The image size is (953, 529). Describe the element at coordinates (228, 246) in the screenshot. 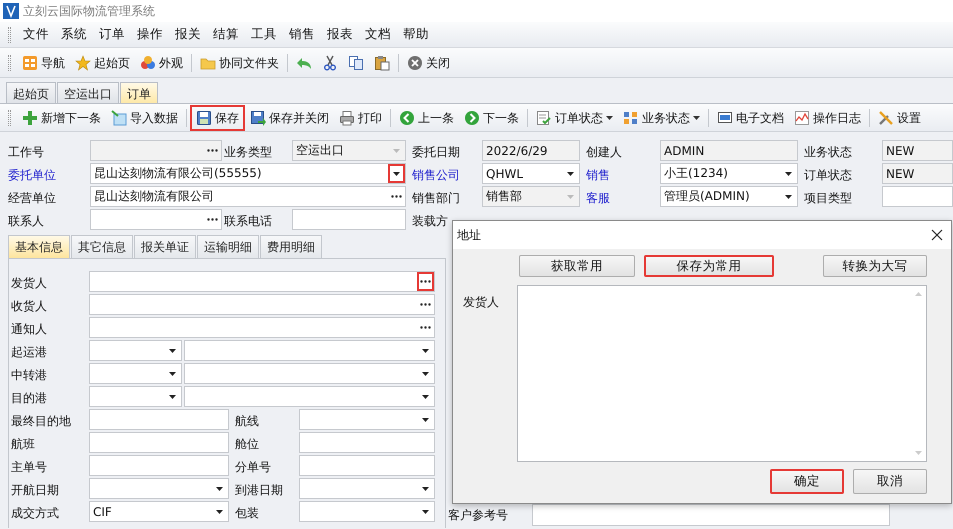

I see `sub-tab: 运输明细` at that location.